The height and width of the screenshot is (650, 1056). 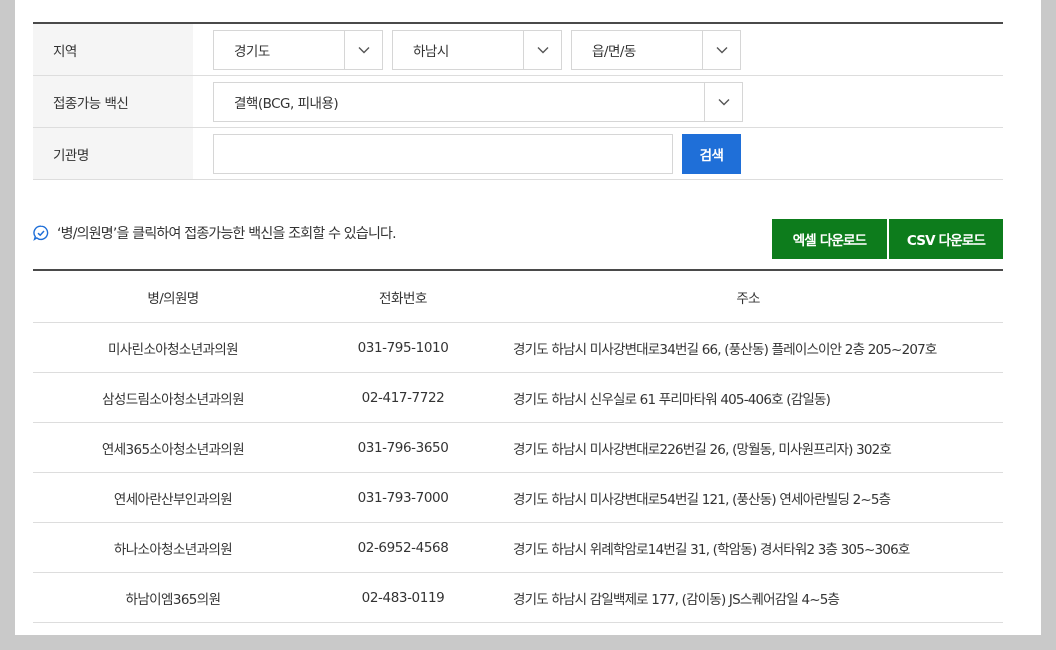 I want to click on region-row: 지역 경기도 하남시 읍/면/동, so click(x=518, y=50).